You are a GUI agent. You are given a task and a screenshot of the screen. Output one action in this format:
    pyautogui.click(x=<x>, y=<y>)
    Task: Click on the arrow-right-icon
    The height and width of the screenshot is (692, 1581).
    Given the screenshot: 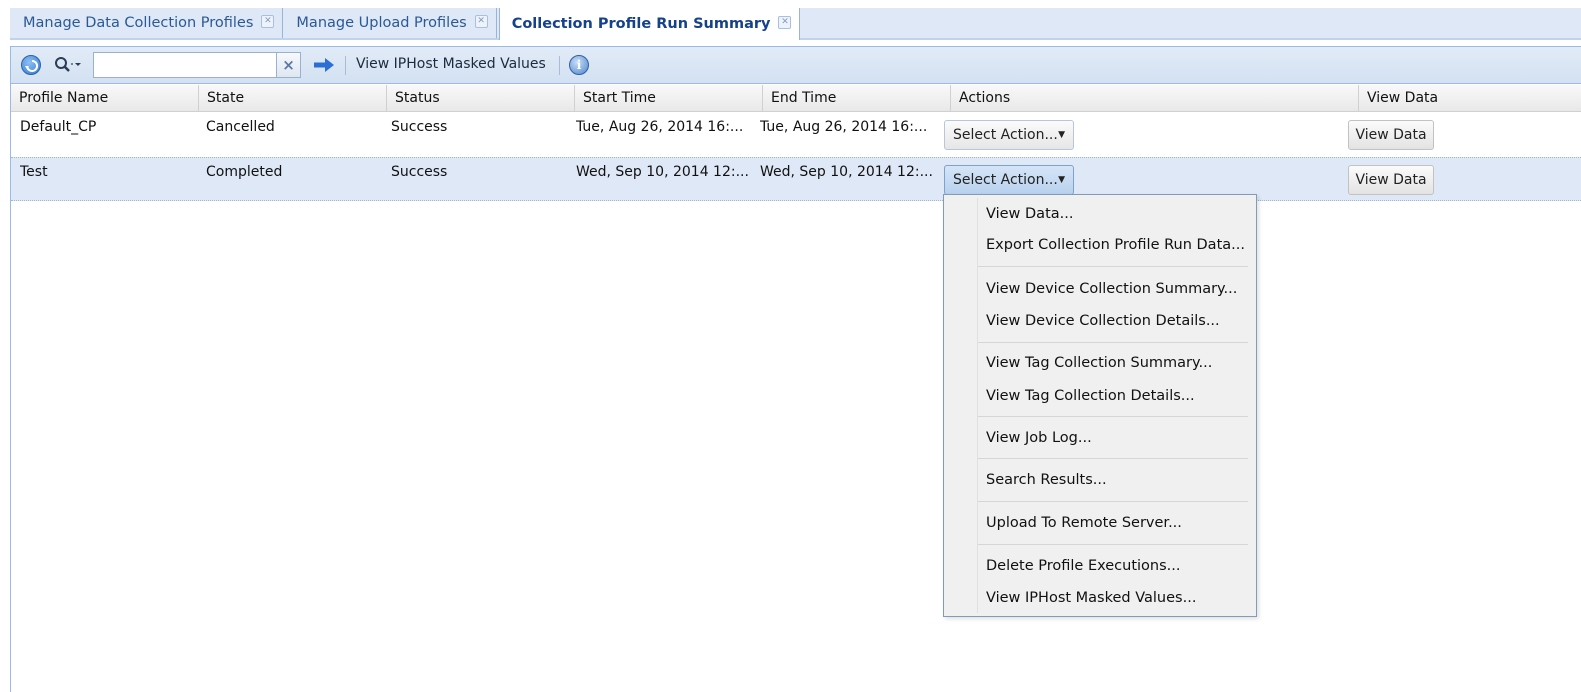 What is the action you would take?
    pyautogui.click(x=324, y=65)
    